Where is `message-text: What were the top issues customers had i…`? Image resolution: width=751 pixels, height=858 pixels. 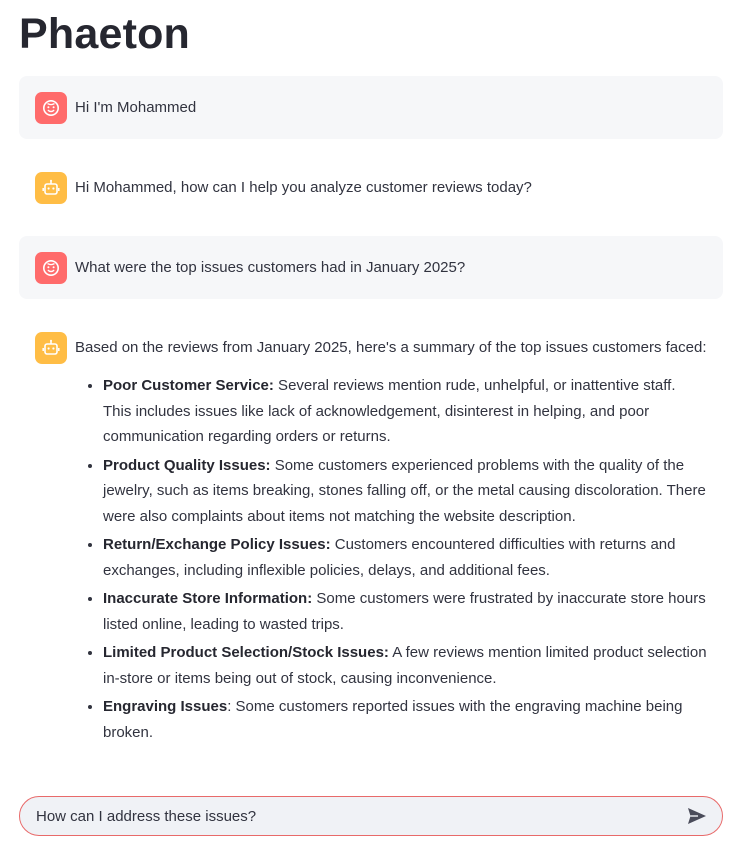 message-text: What were the top issues customers had i… is located at coordinates (270, 267).